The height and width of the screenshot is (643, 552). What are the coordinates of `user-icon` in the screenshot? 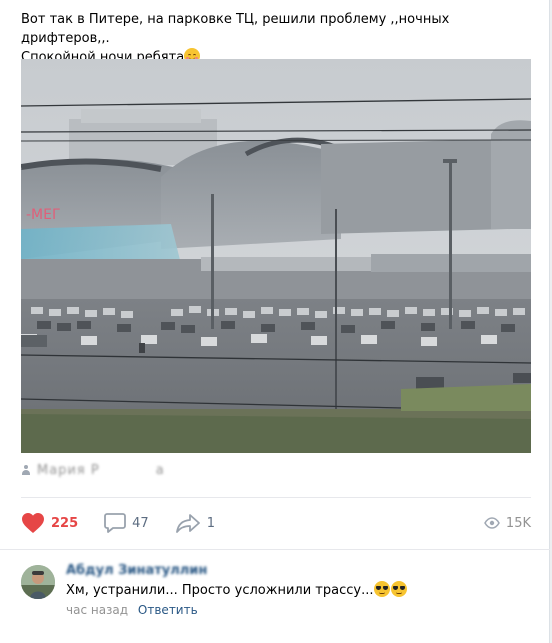 It's located at (26, 470).